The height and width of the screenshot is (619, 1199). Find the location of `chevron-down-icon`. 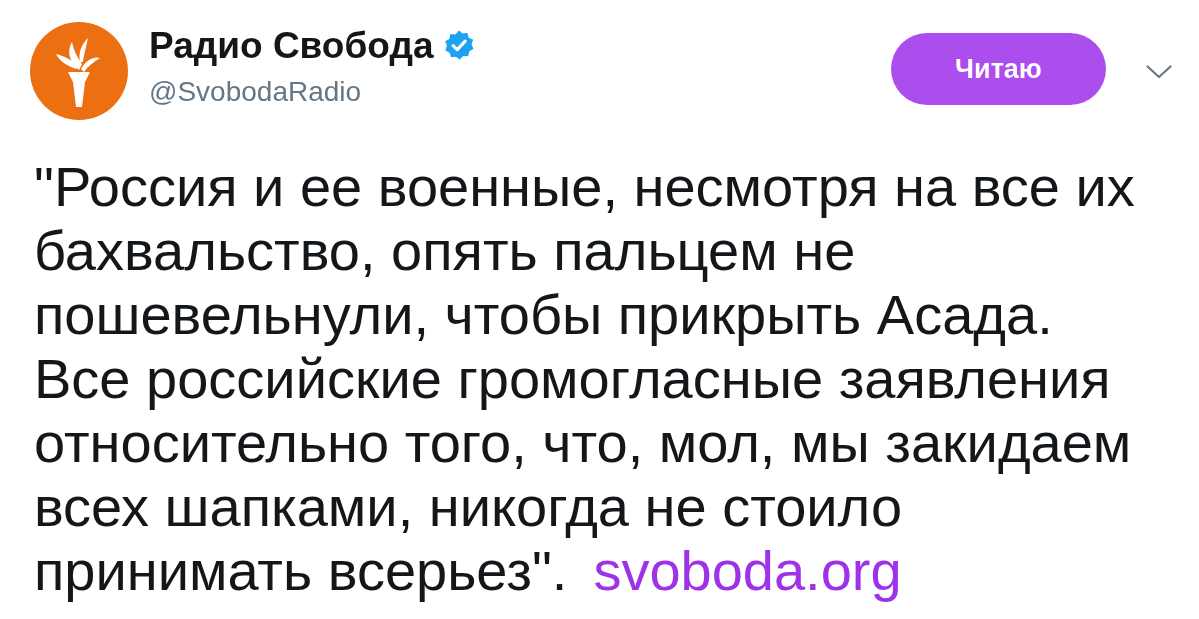

chevron-down-icon is located at coordinates (1159, 72).